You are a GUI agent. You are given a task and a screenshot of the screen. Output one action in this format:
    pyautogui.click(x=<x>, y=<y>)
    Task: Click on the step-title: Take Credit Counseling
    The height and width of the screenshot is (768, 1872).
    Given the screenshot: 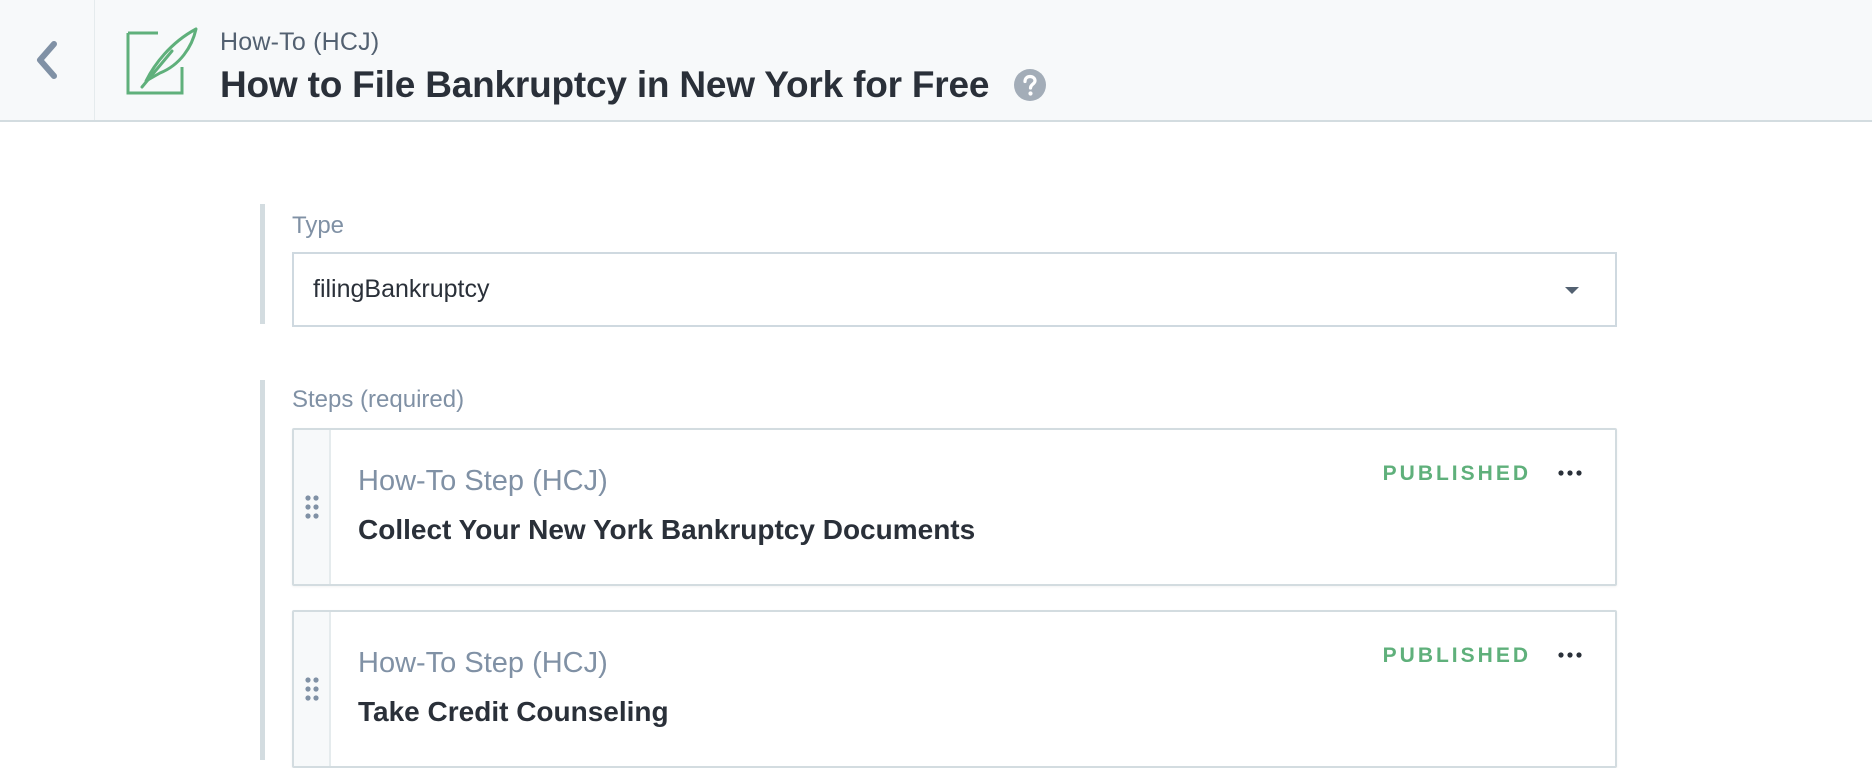 What is the action you would take?
    pyautogui.click(x=513, y=712)
    